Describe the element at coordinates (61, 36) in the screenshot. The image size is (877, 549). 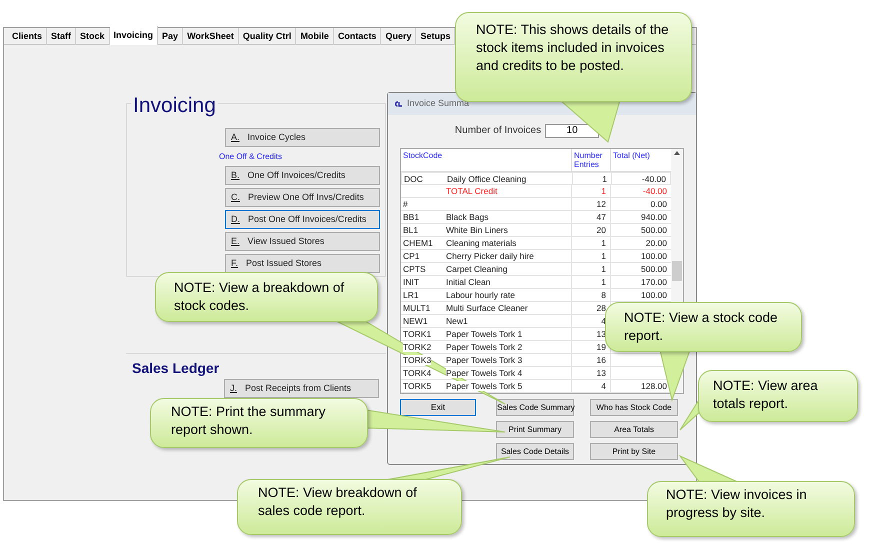
I see `tab: Staff` at that location.